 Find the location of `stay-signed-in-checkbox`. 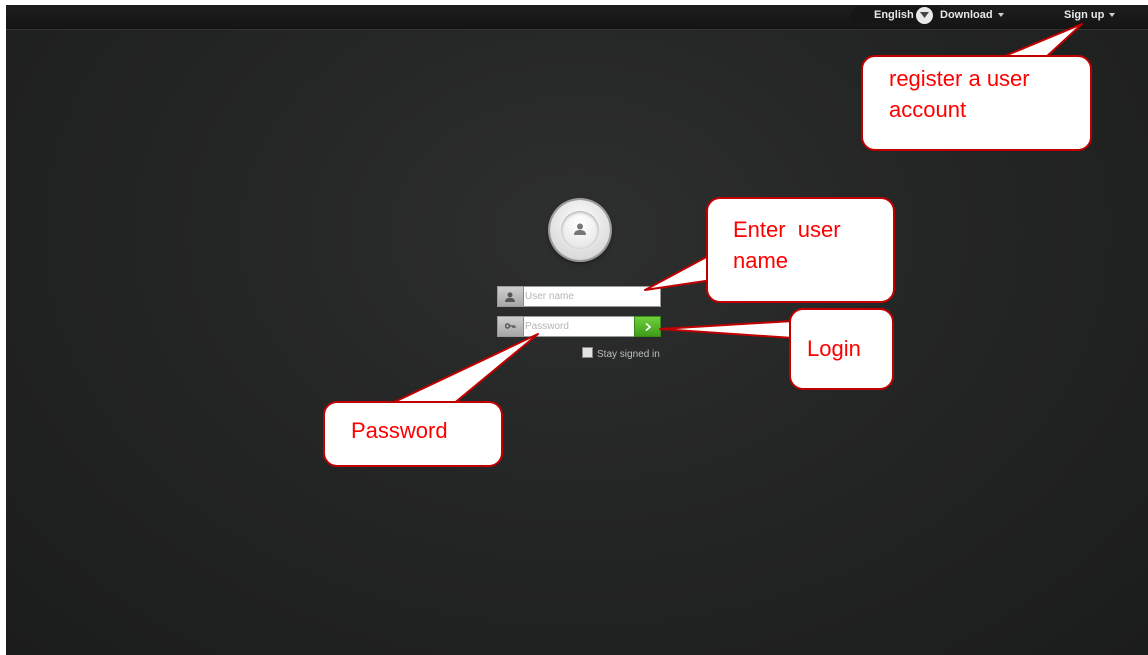

stay-signed-in-checkbox is located at coordinates (587, 352).